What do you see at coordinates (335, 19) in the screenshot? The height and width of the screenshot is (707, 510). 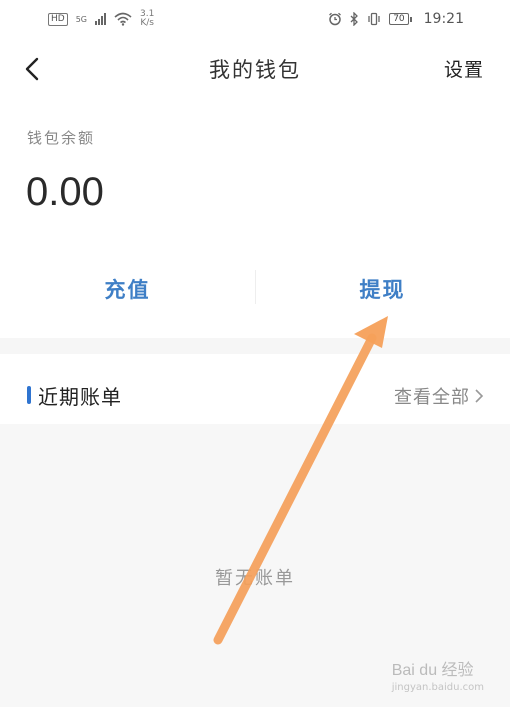 I see `alarm-icon` at bounding box center [335, 19].